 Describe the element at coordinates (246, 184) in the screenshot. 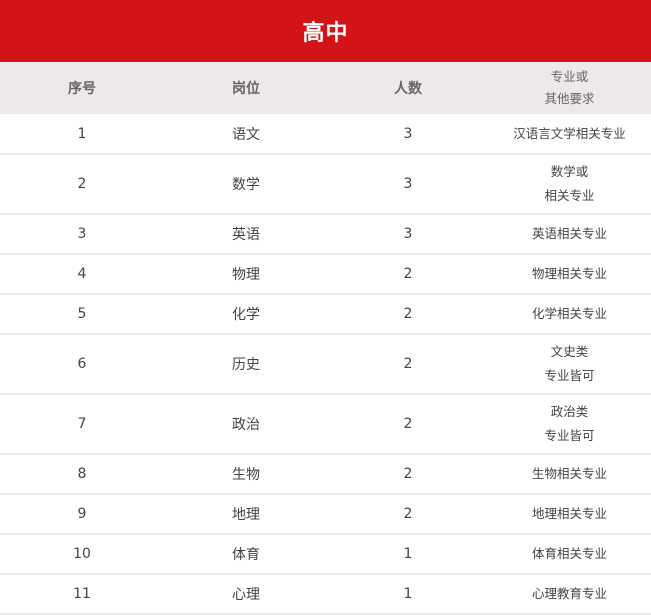

I see `cell-position: 数学` at that location.